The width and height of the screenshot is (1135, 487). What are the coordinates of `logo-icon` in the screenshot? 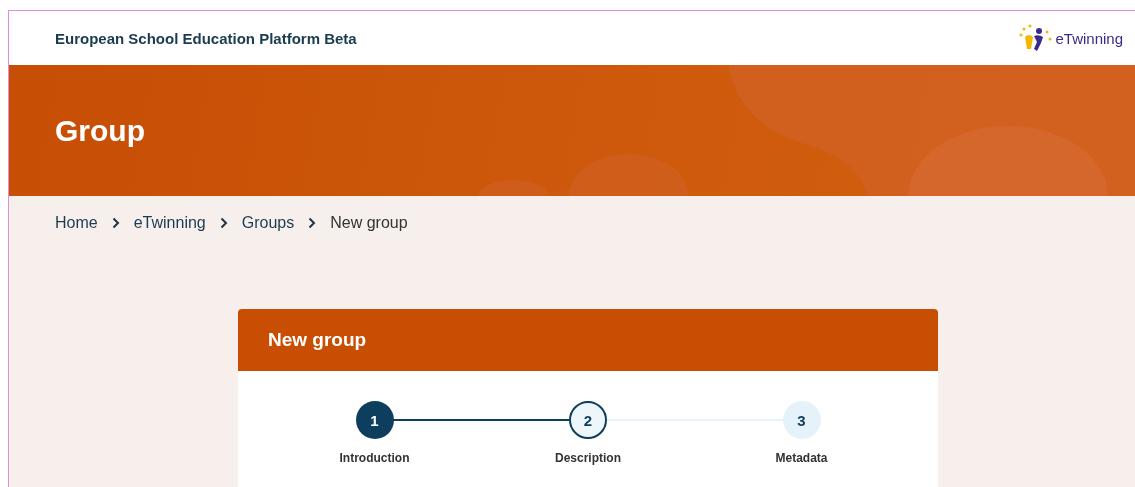 It's located at (1035, 38).